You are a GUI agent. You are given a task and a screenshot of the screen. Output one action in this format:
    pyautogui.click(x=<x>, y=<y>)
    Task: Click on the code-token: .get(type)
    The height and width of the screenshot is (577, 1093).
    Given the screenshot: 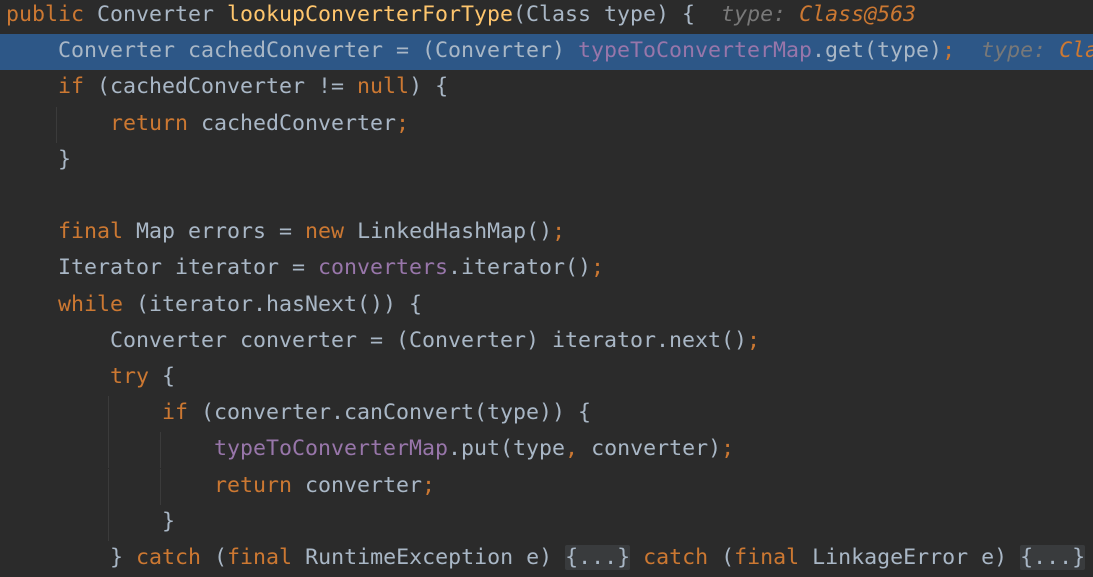 What is the action you would take?
    pyautogui.click(x=877, y=51)
    